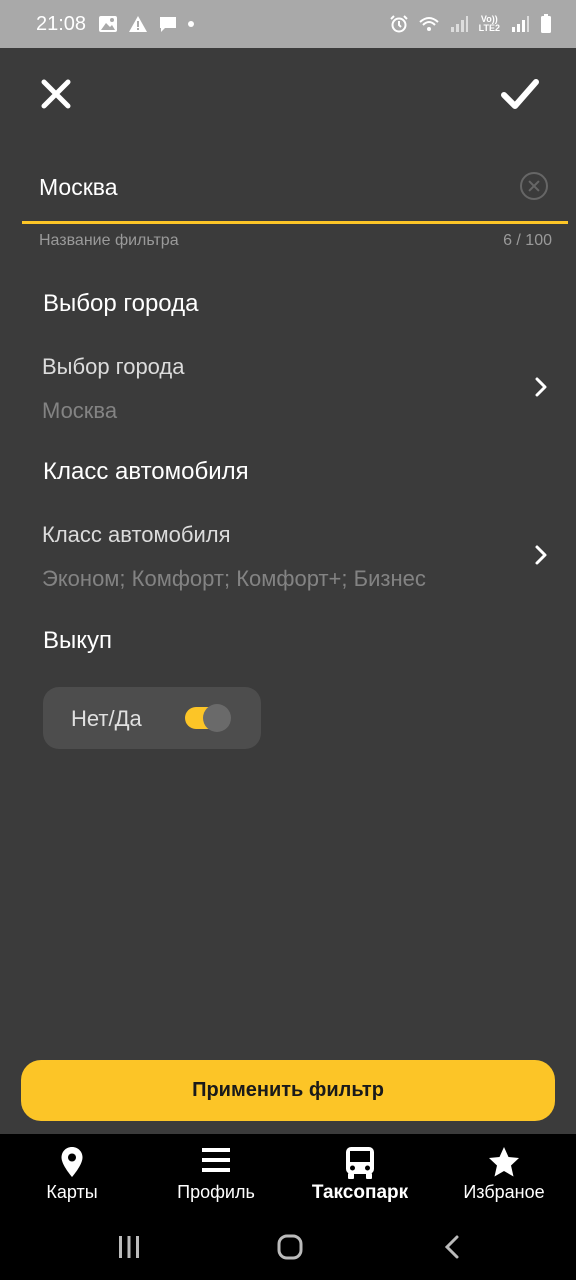 The height and width of the screenshot is (1280, 576). Describe the element at coordinates (80, 410) in the screenshot. I see `city-select-value: Москва` at that location.